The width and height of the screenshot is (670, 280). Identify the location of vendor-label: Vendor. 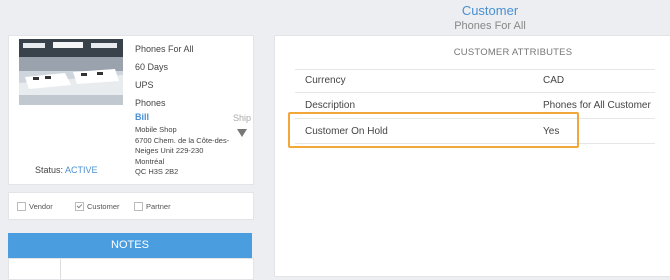
(41, 206).